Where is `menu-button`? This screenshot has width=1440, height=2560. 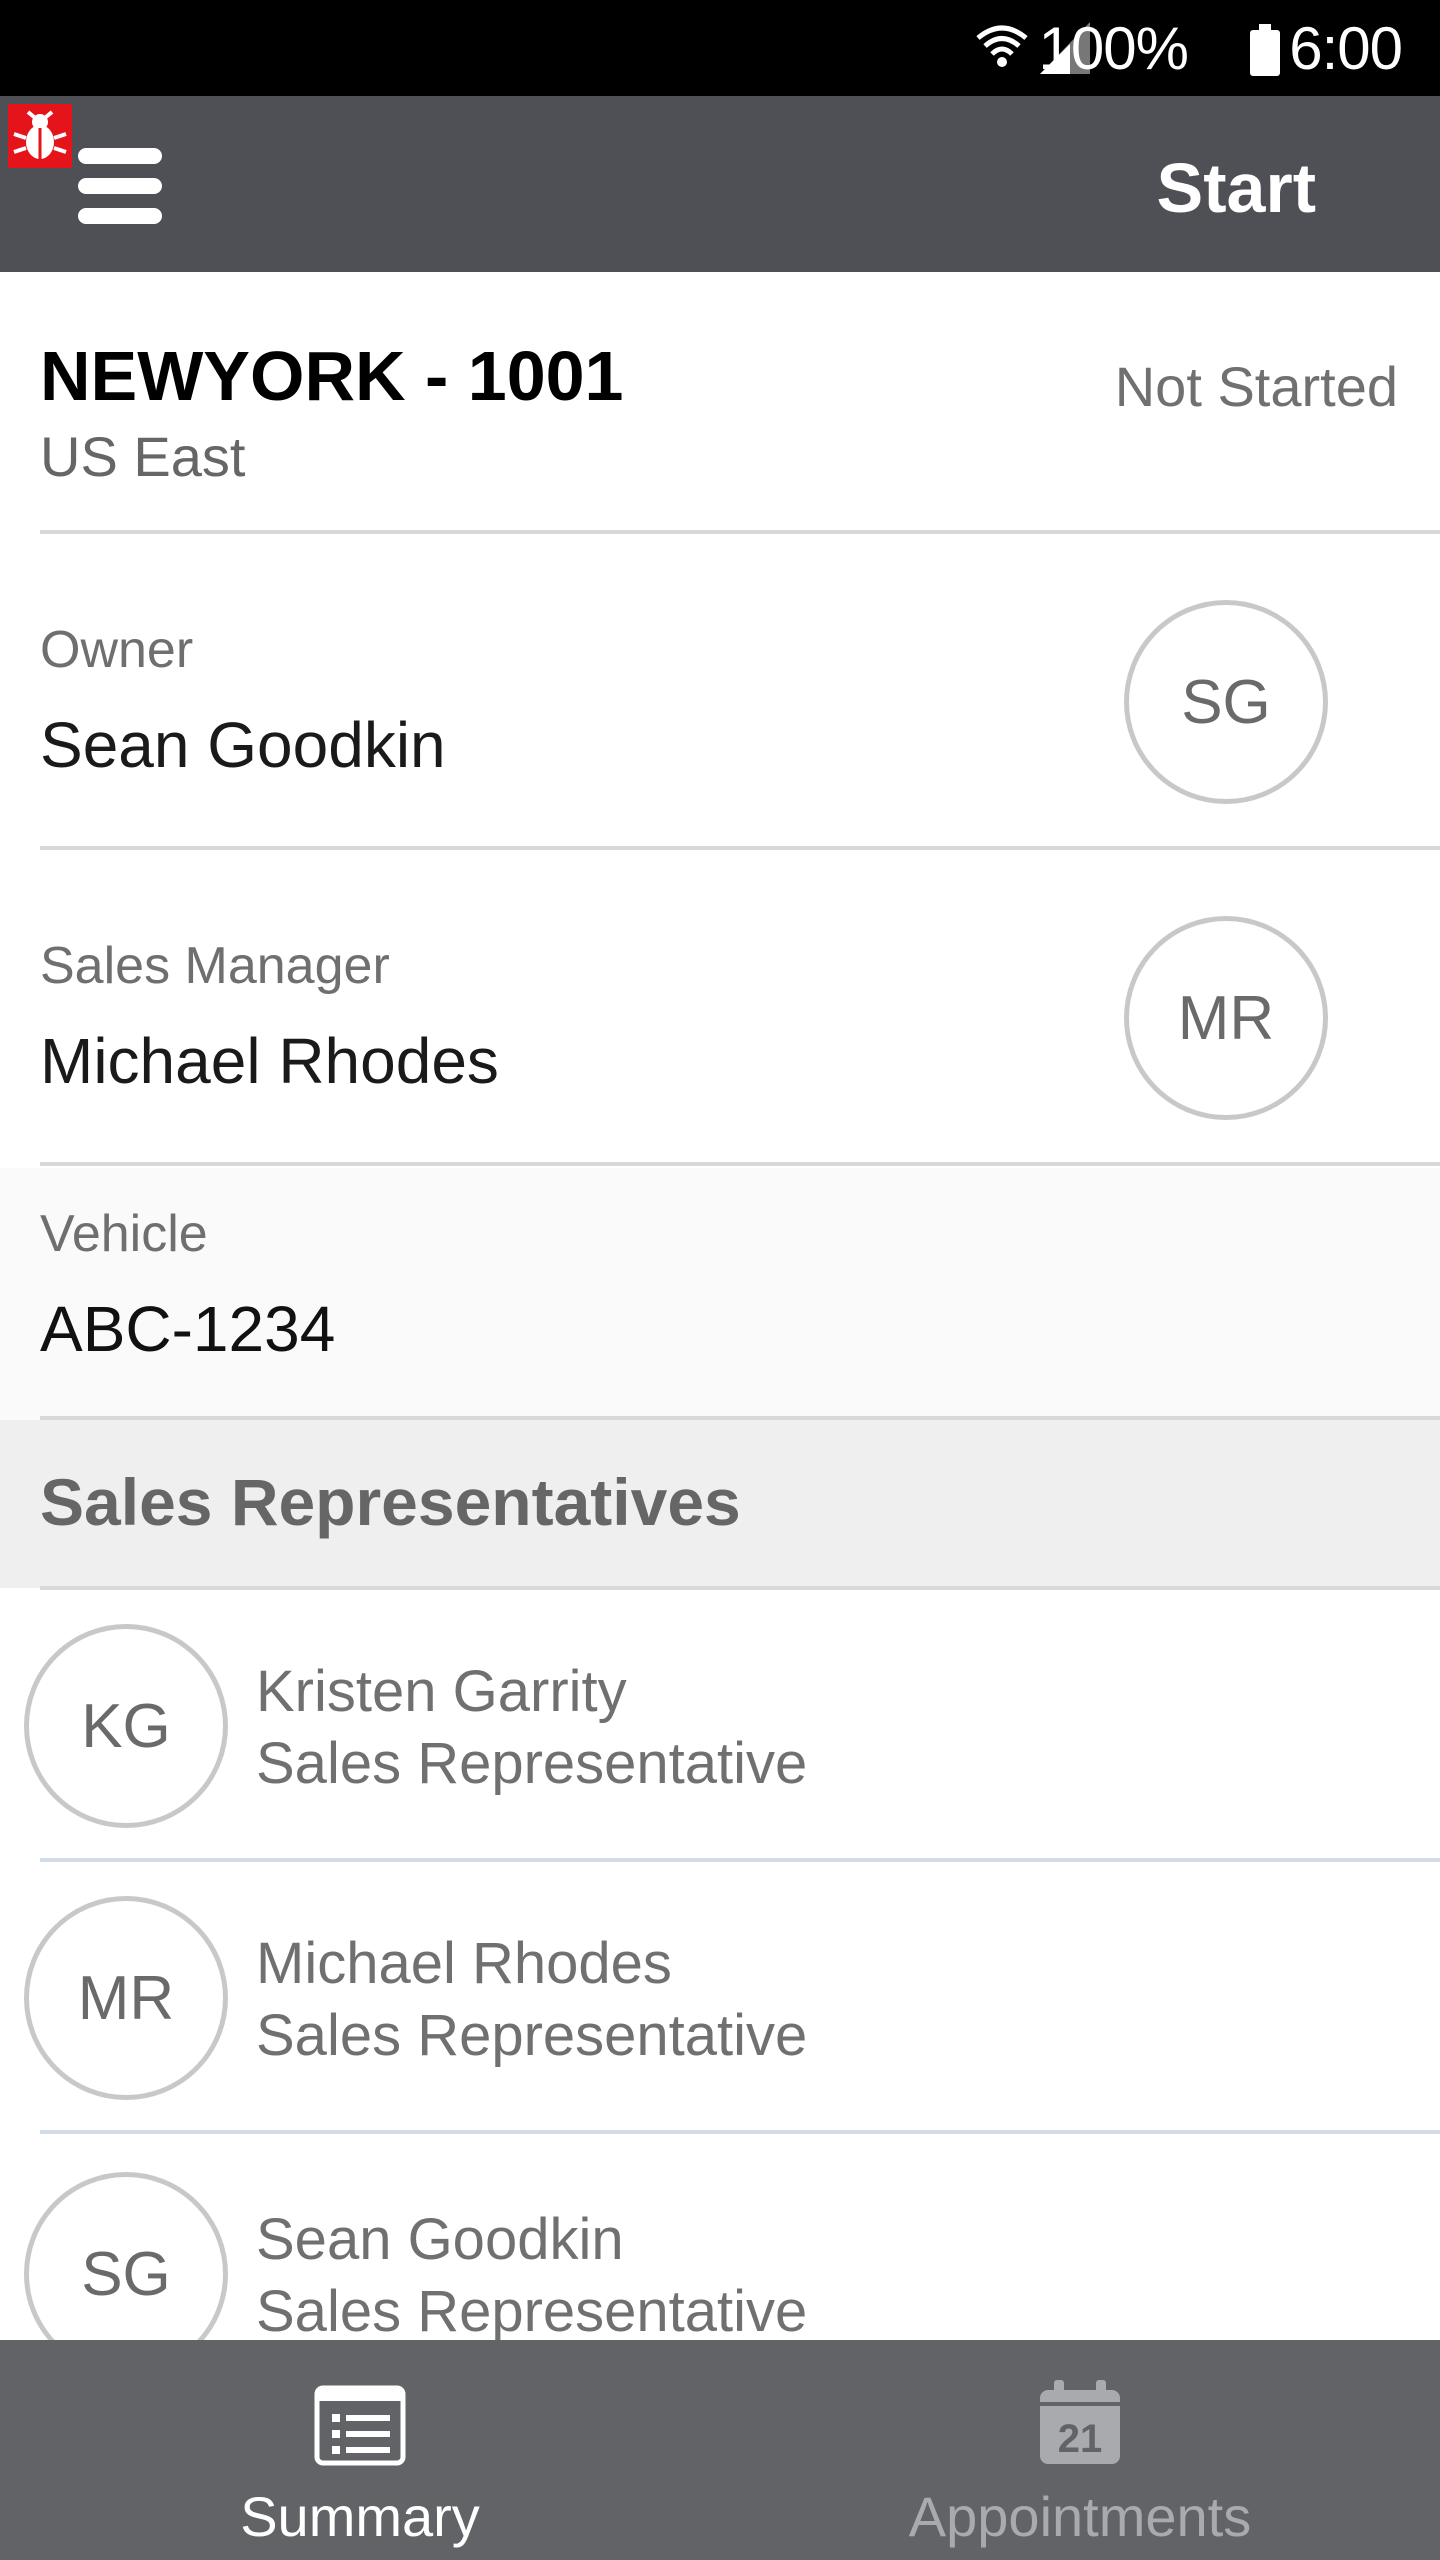
menu-button is located at coordinates (120, 186).